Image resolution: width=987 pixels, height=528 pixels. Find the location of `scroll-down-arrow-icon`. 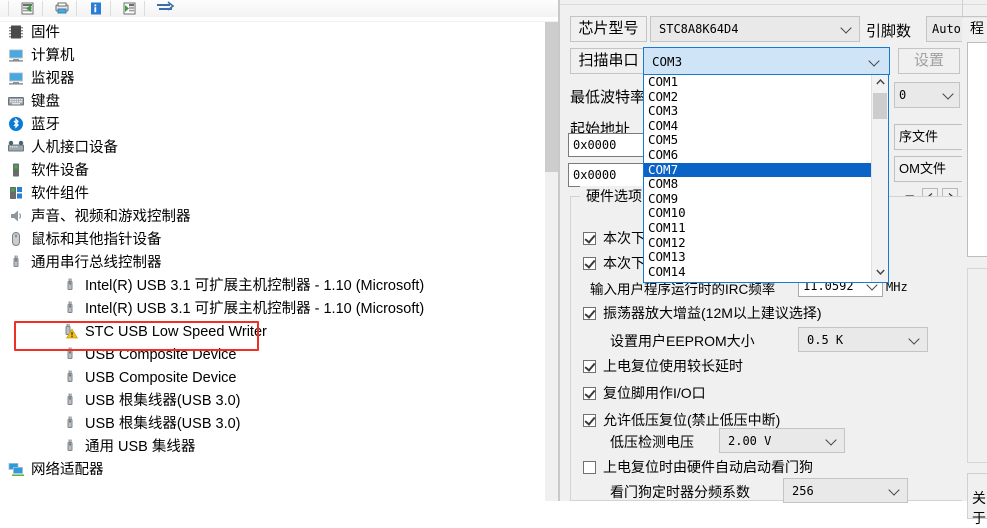

scroll-down-arrow-icon is located at coordinates (880, 273).